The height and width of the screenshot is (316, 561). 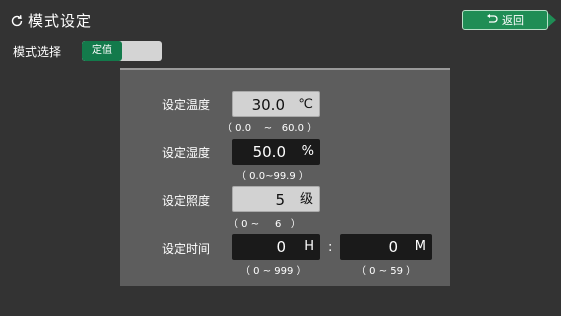 What do you see at coordinates (513, 20) in the screenshot?
I see `back-button-label: 返回` at bounding box center [513, 20].